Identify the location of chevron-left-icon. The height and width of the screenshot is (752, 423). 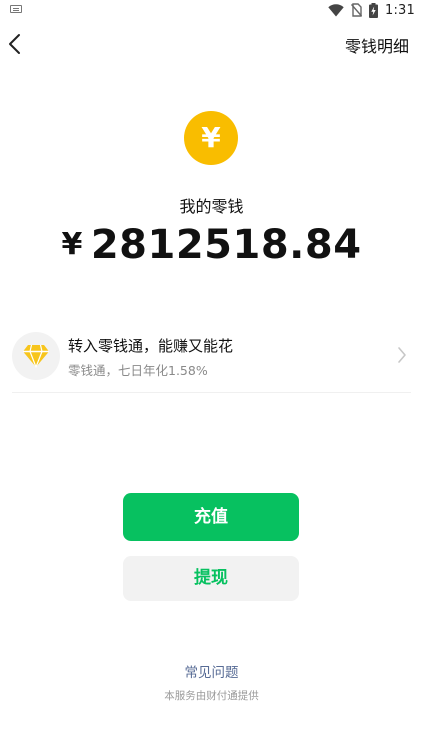
(14, 44).